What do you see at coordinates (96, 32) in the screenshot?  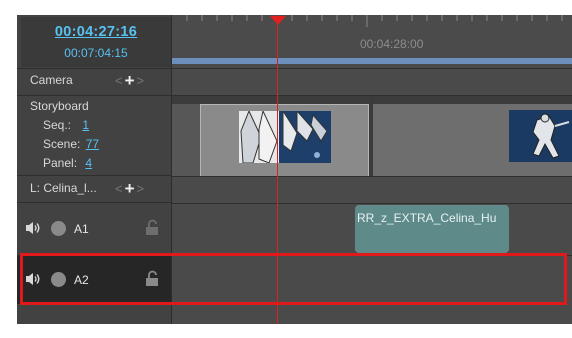 I see `current-timecode: 00:04:27:16` at bounding box center [96, 32].